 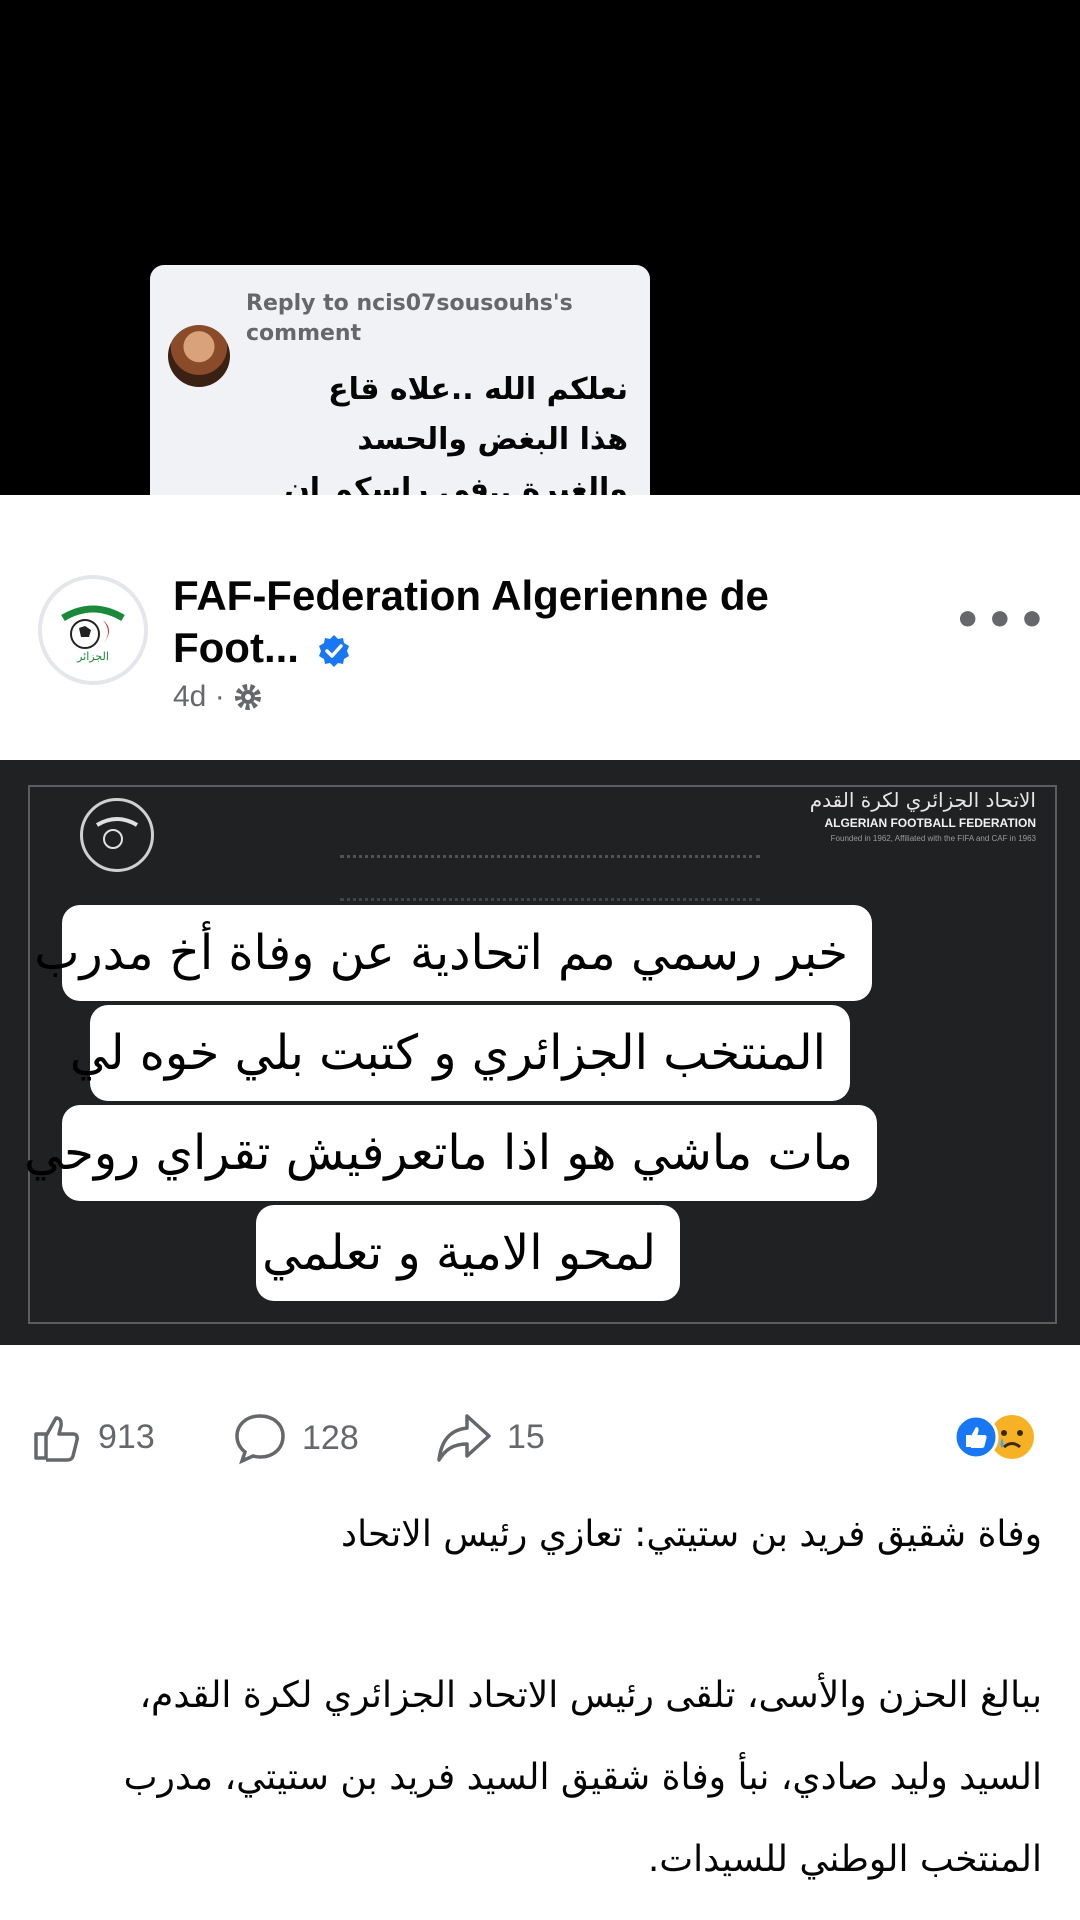 I want to click on like-button: 913, so click(x=92, y=1437).